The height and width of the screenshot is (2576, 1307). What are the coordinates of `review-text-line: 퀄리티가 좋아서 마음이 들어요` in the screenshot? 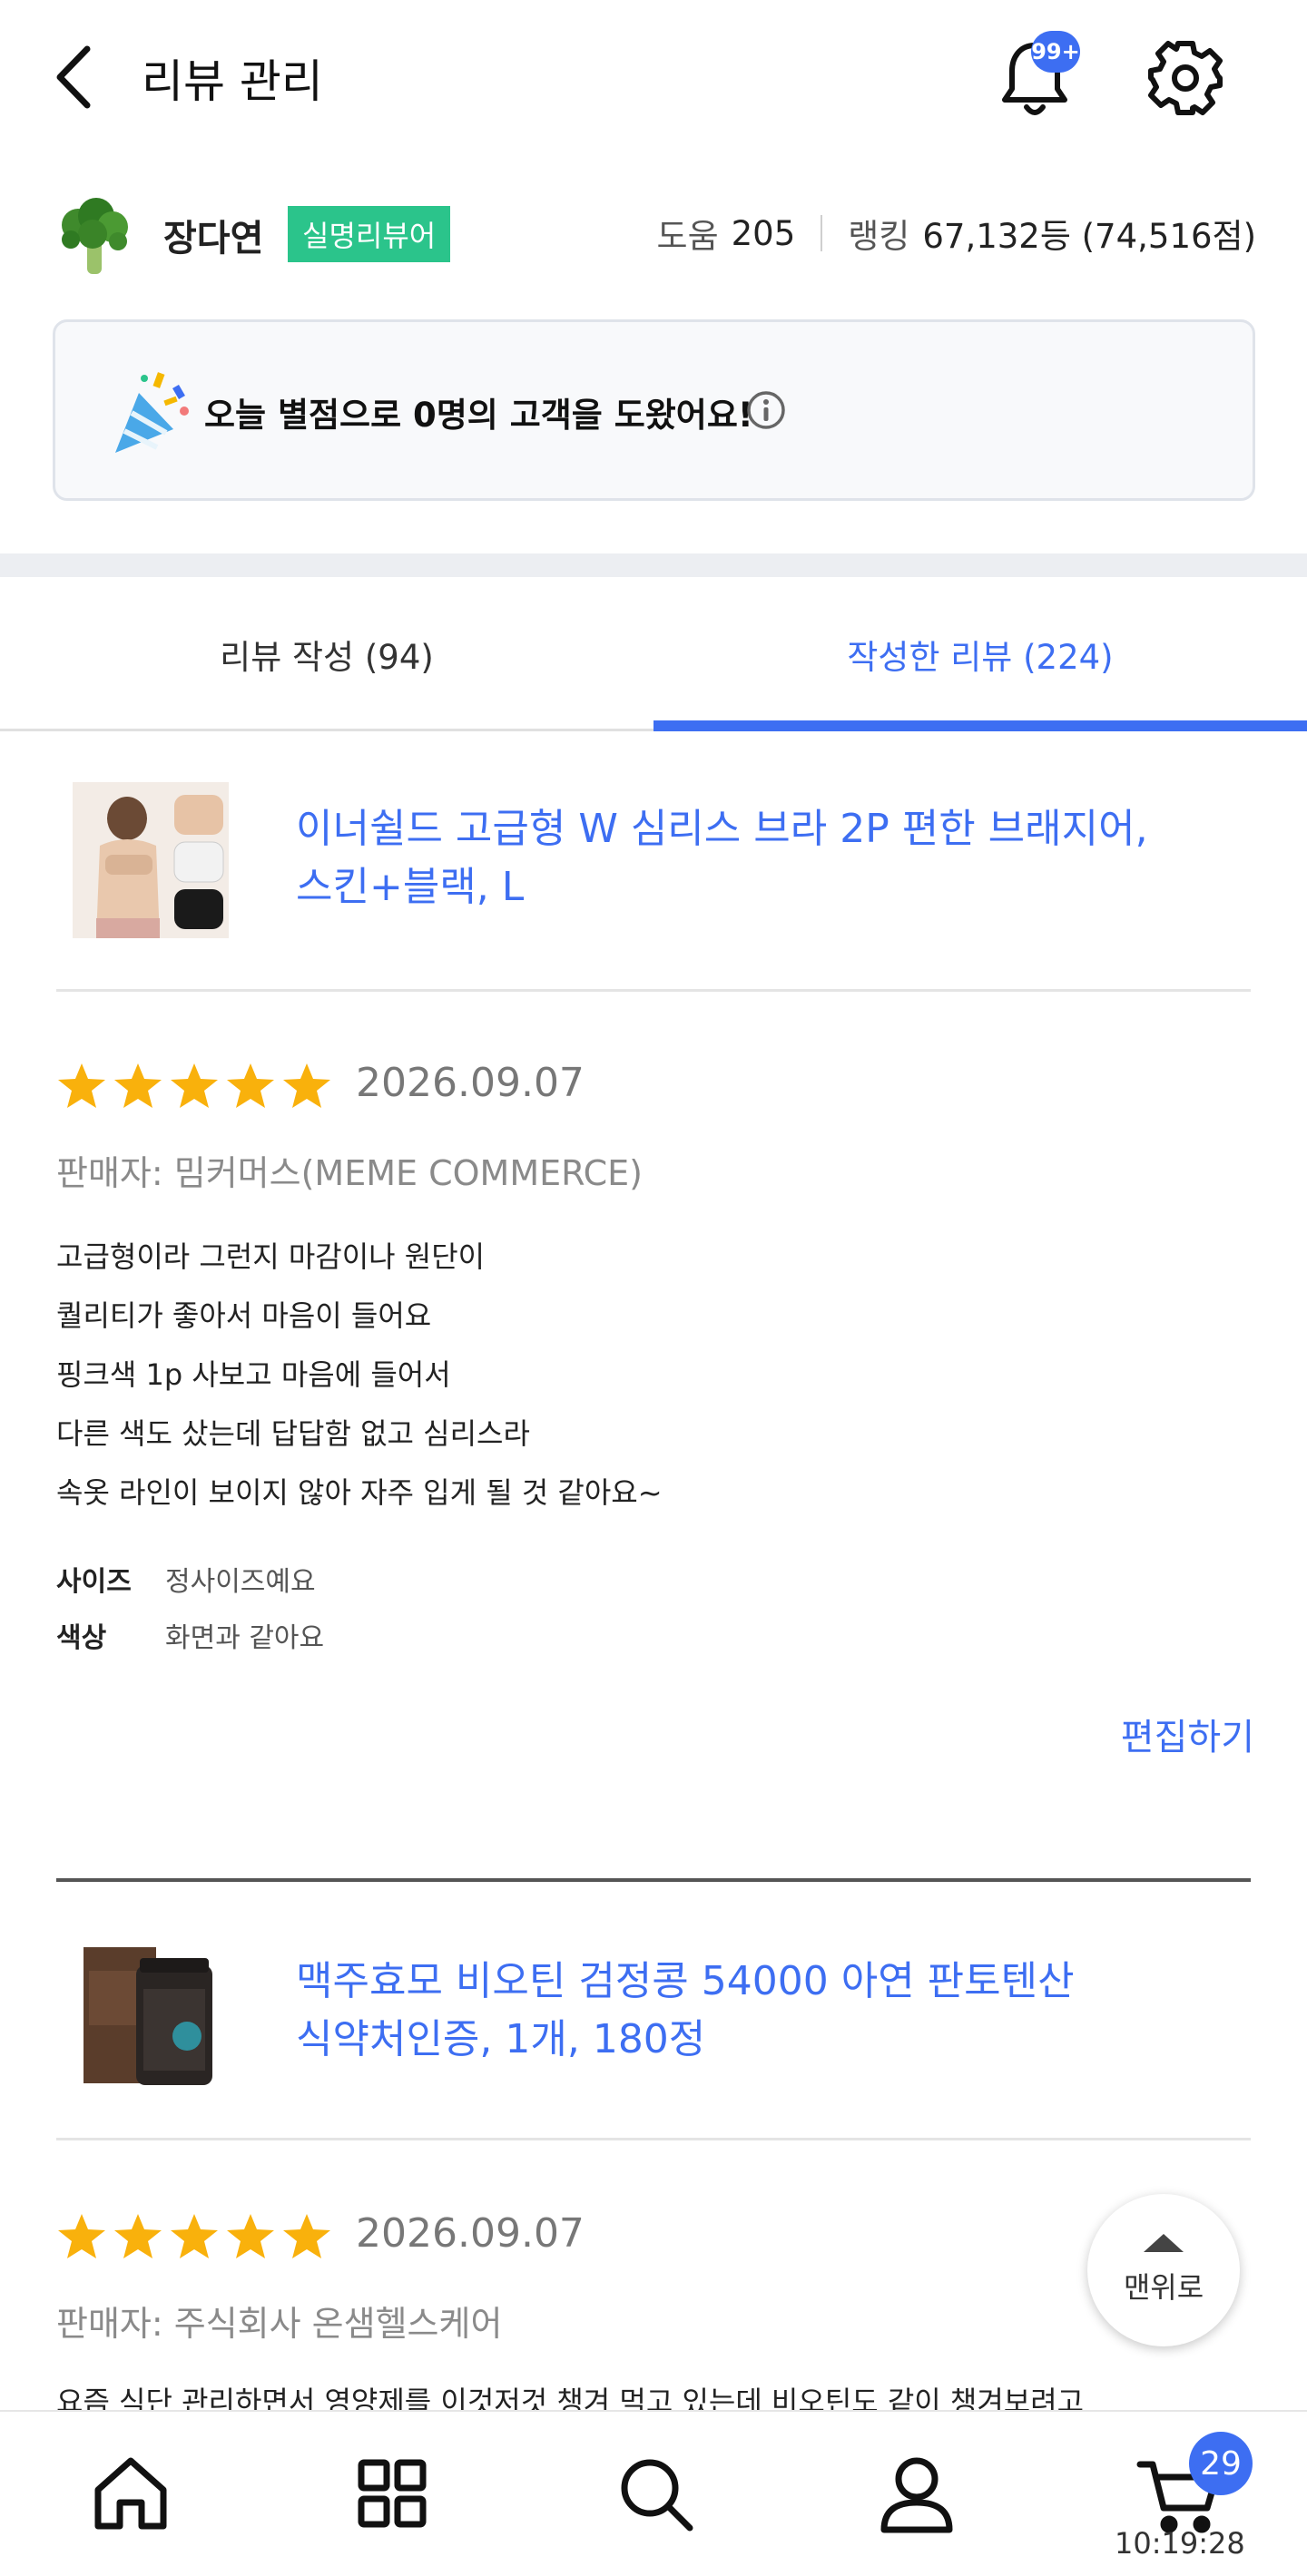 It's located at (244, 1315).